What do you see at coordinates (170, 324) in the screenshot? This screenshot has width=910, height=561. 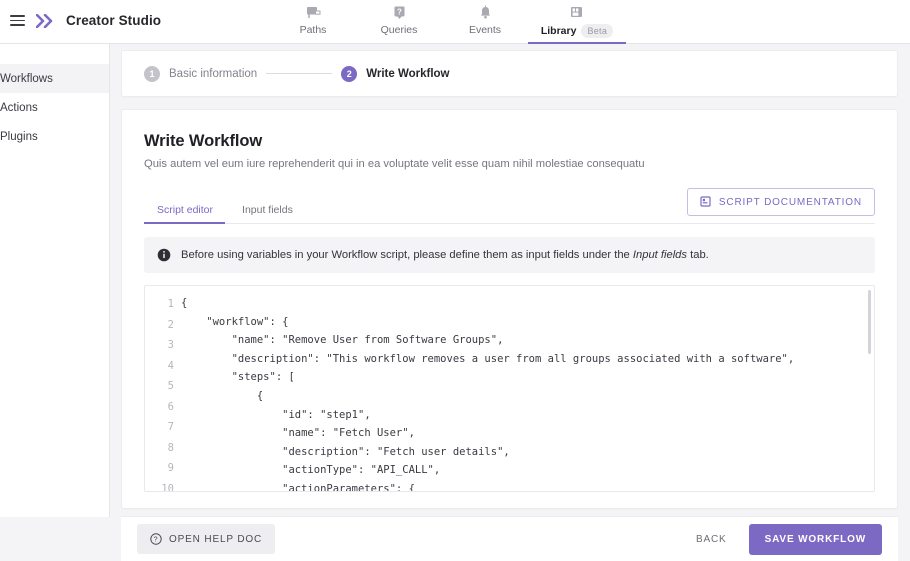 I see `line-number: 2` at bounding box center [170, 324].